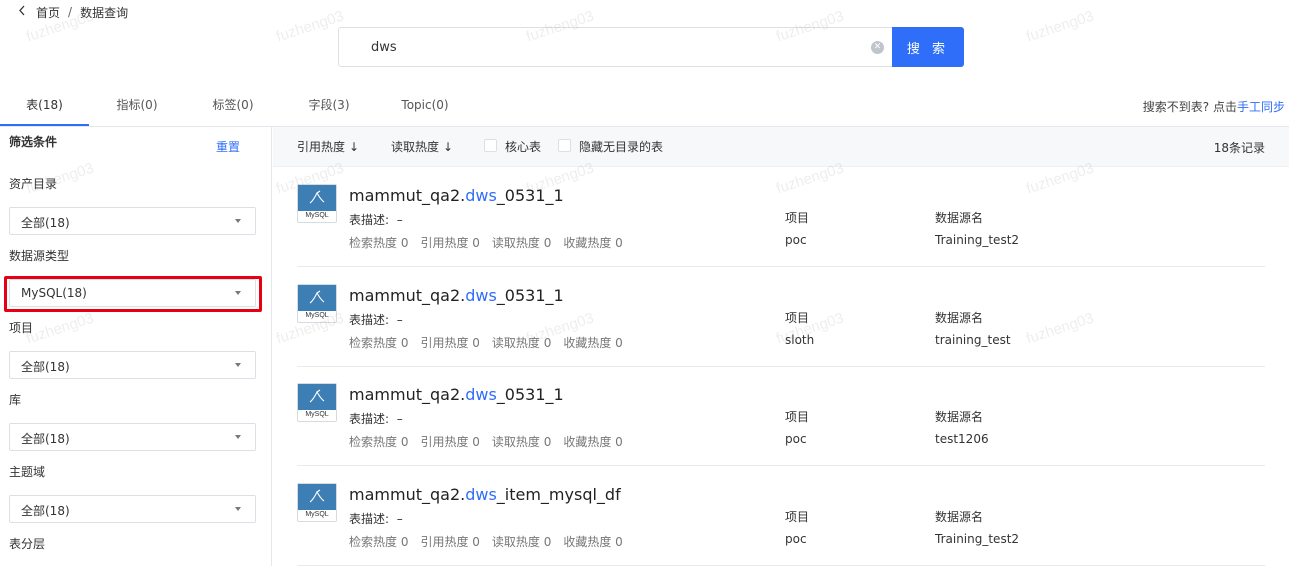 The width and height of the screenshot is (1289, 566). I want to click on catalog-select-value: 全部(18), so click(45, 223).